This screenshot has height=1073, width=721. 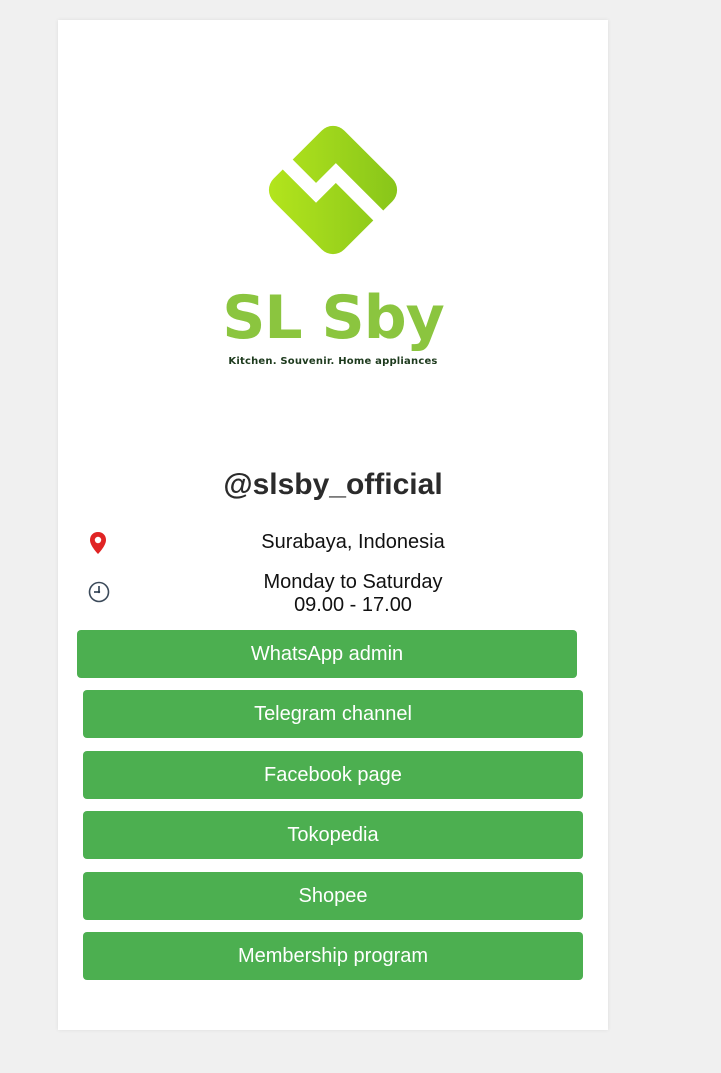 What do you see at coordinates (353, 605) in the screenshot?
I see `hours-time: 09.00 - 17.00` at bounding box center [353, 605].